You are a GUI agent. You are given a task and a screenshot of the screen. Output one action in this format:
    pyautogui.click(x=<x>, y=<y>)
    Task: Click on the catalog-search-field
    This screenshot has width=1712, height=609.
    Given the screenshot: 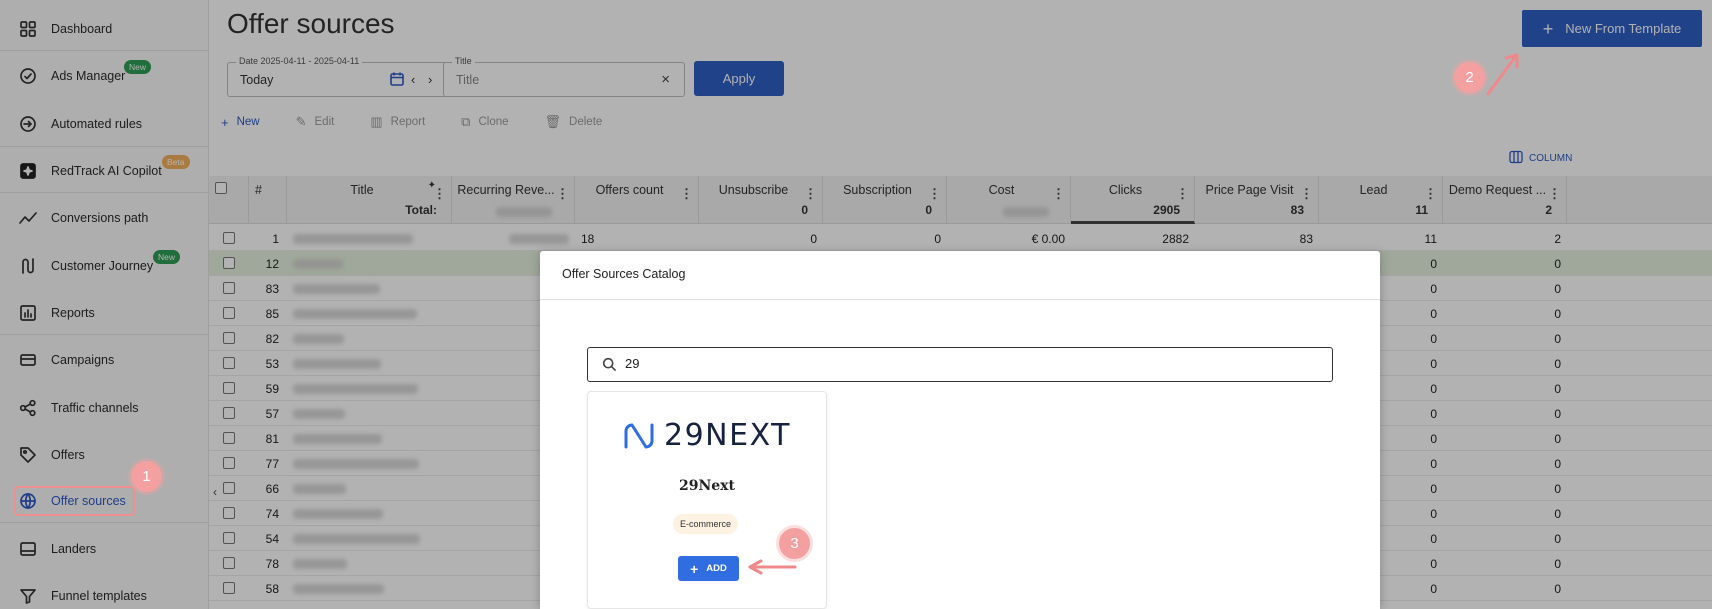 What is the action you would take?
    pyautogui.click(x=960, y=364)
    